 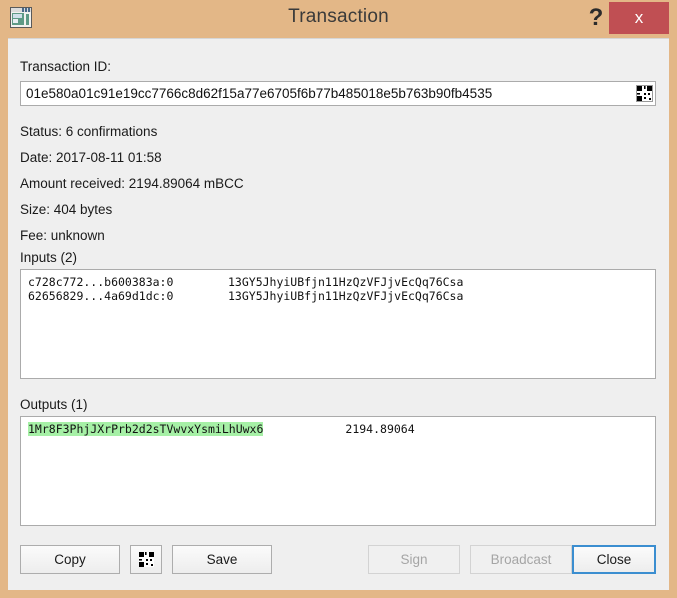 I want to click on qr-code-button, so click(x=146, y=559).